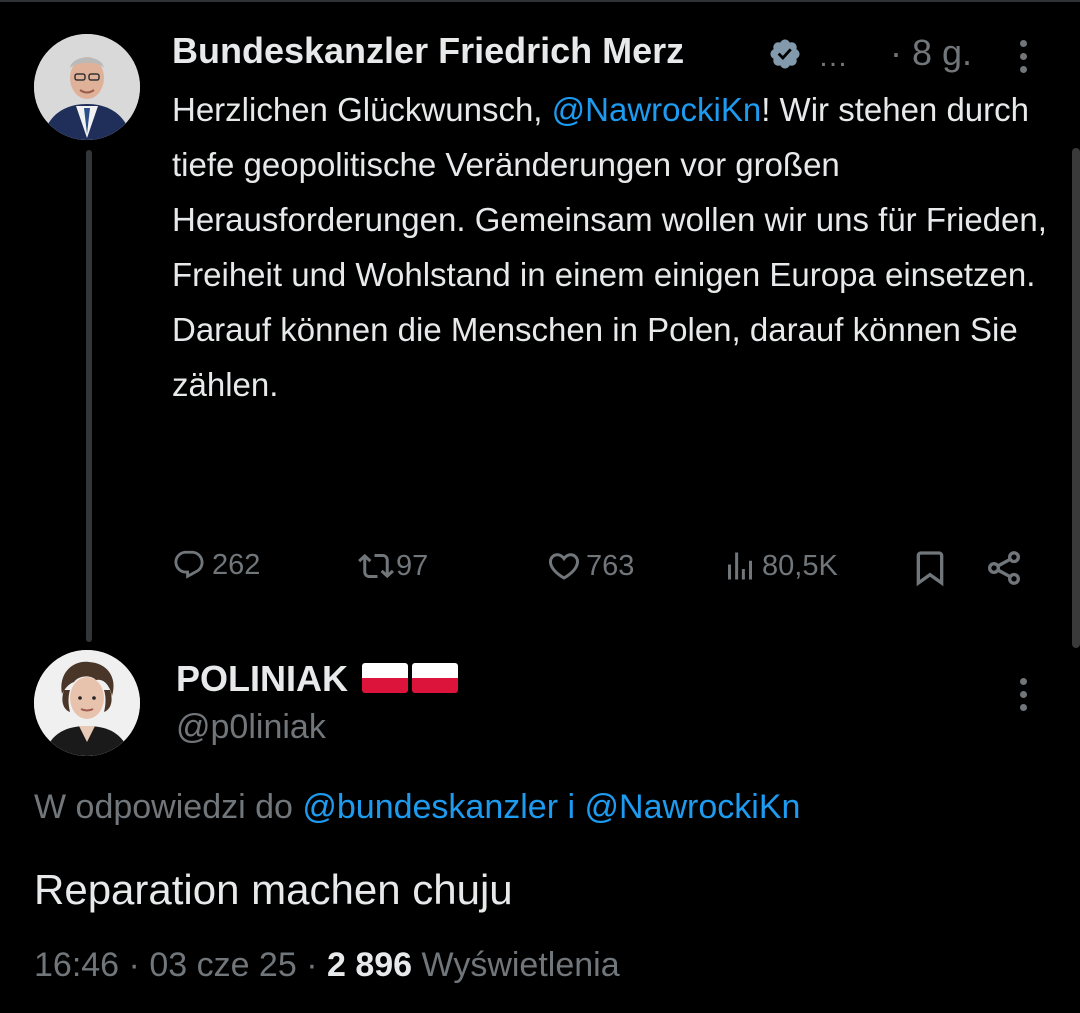 This screenshot has width=1080, height=1013. I want to click on share-button, so click(1004, 568).